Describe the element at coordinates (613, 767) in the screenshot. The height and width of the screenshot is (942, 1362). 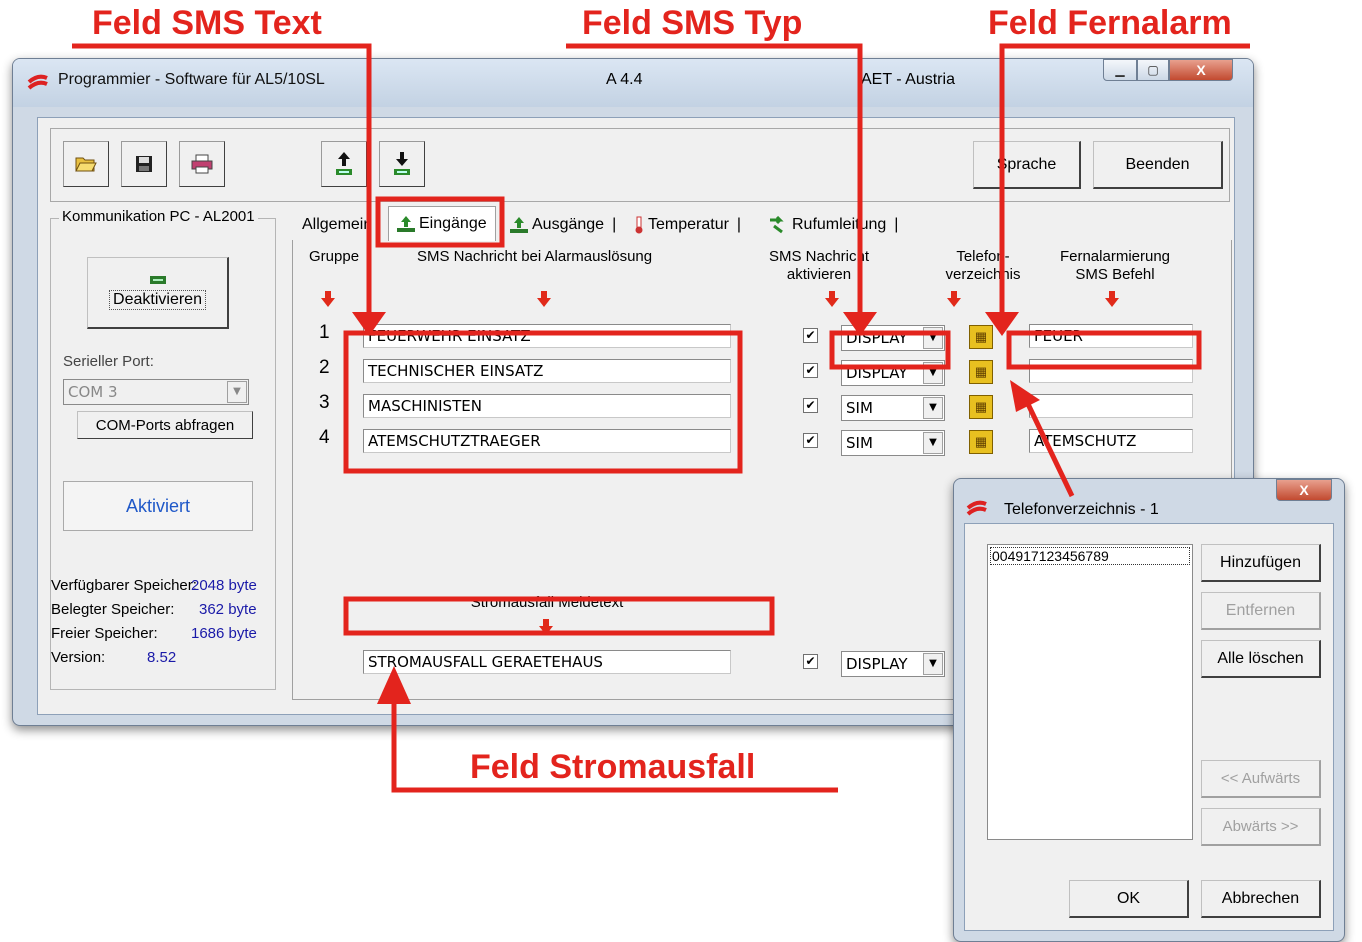
I see `callout-stromausfall: Feld Stromausfall` at that location.